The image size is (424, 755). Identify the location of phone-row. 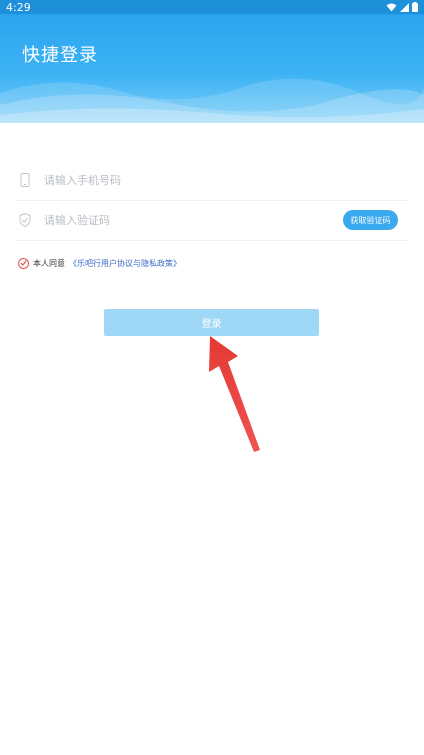
(212, 180).